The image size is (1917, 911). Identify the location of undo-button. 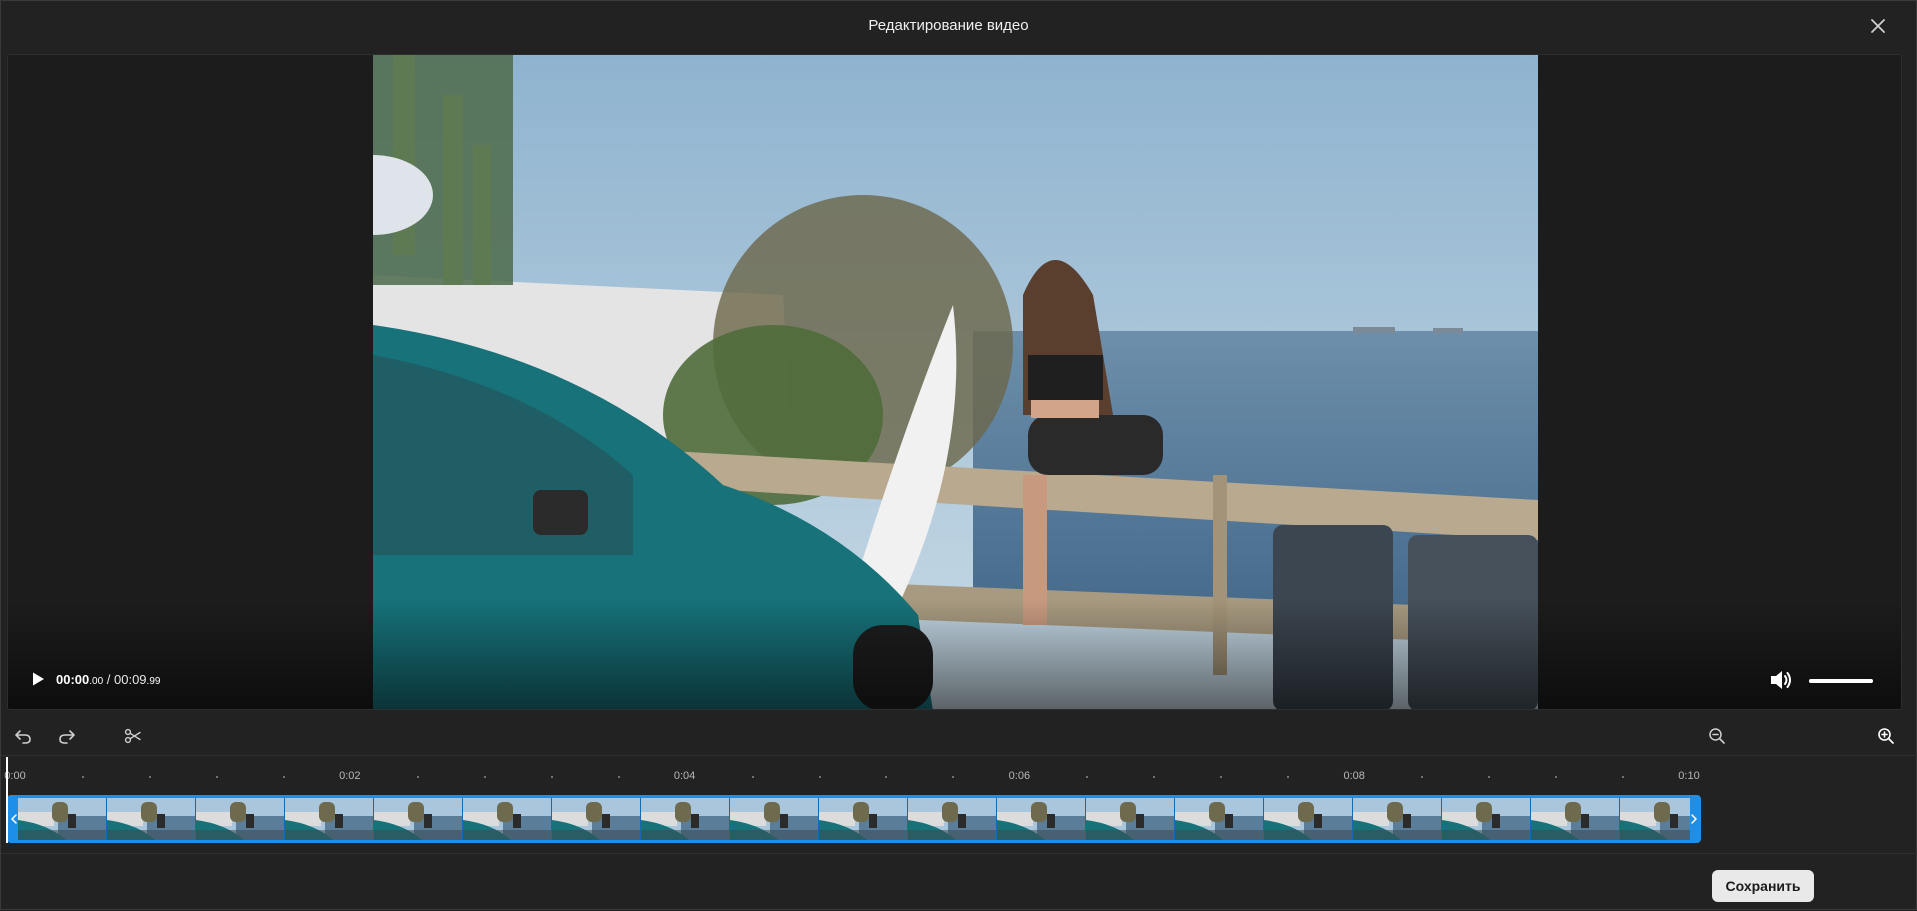
(23, 736).